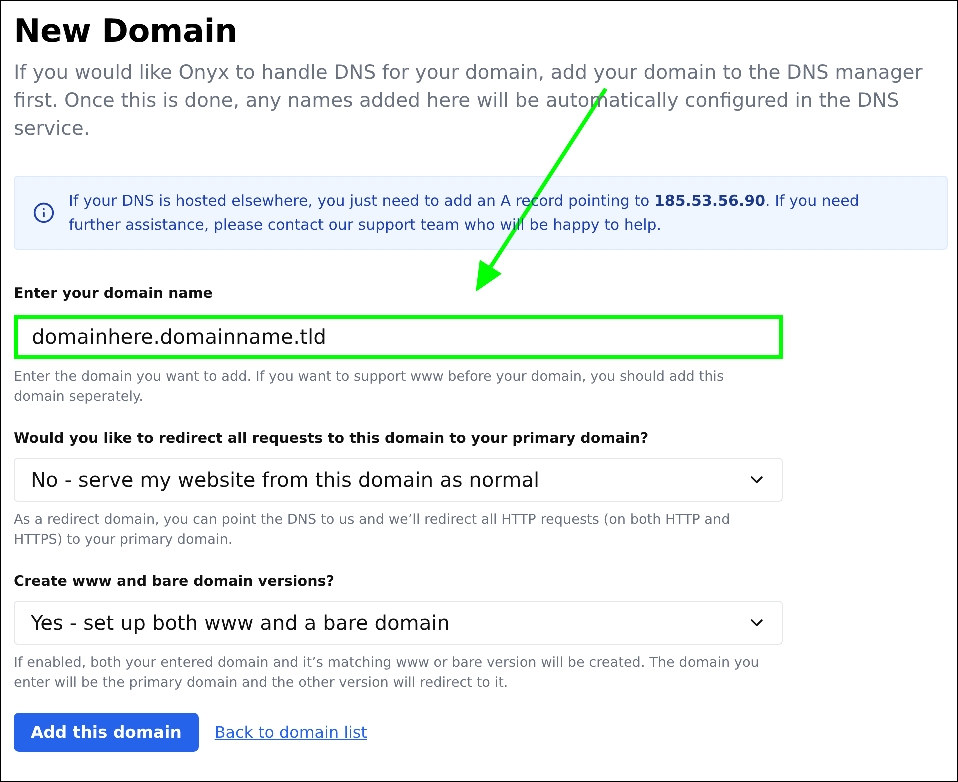 This screenshot has width=958, height=782. Describe the element at coordinates (114, 294) in the screenshot. I see `field-label: Enter your domain name` at that location.